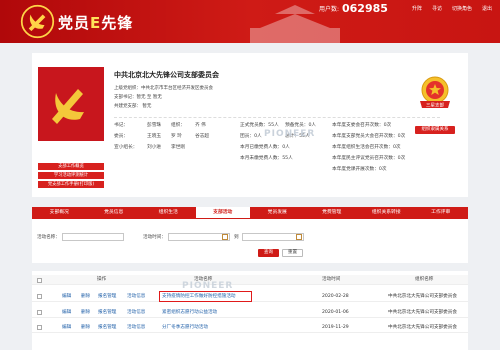  Describe the element at coordinates (176, 136) in the screenshot. I see `member-value: 罗 玲` at that location.